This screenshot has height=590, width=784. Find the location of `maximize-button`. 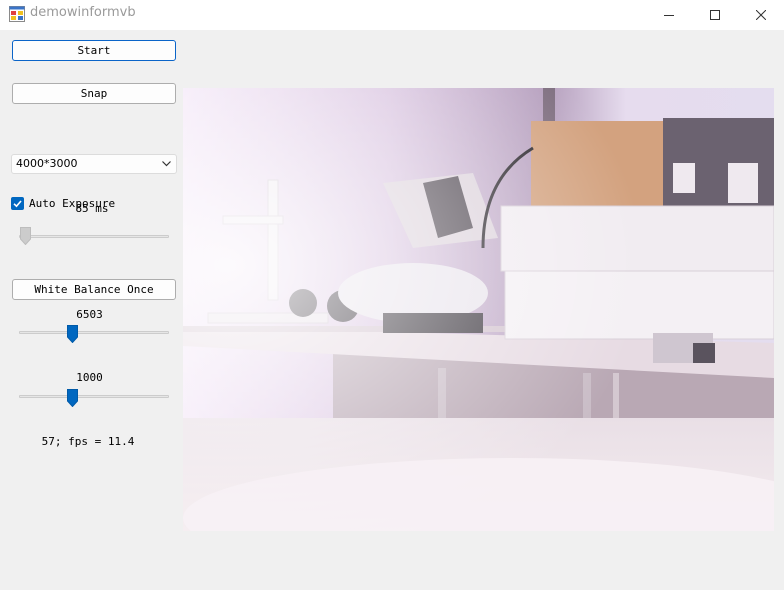

maximize-button is located at coordinates (715, 15).